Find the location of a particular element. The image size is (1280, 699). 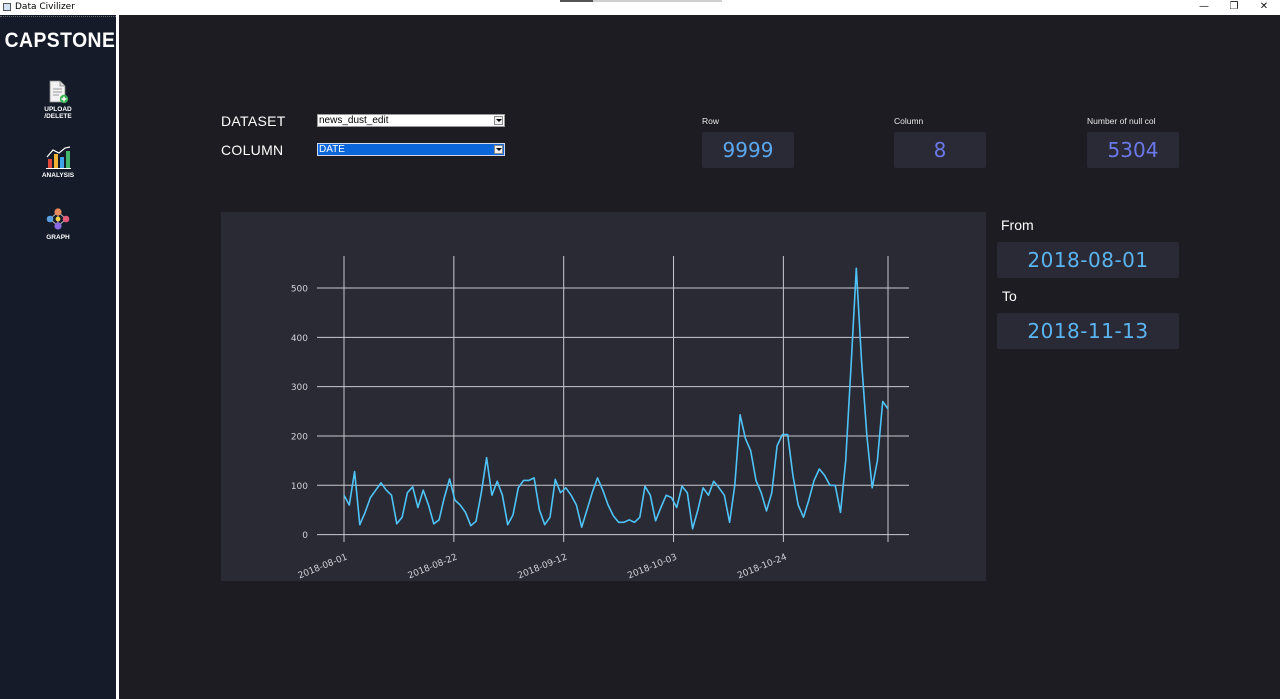

title-bar-indicator is located at coordinates (641, 1).